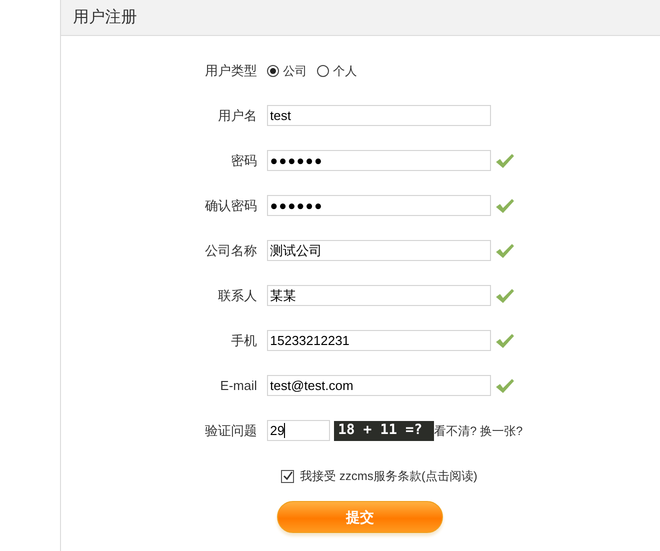  What do you see at coordinates (238, 385) in the screenshot?
I see `field-label: E-mail` at bounding box center [238, 385].